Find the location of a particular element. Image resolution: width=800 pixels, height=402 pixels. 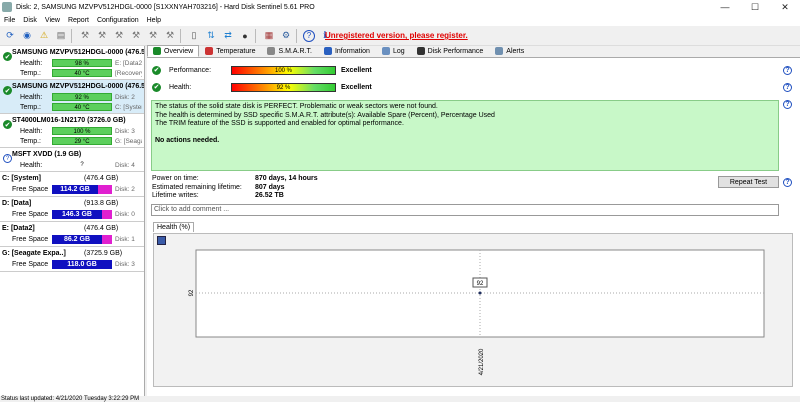

performance-bar: 100 % is located at coordinates (283, 70).